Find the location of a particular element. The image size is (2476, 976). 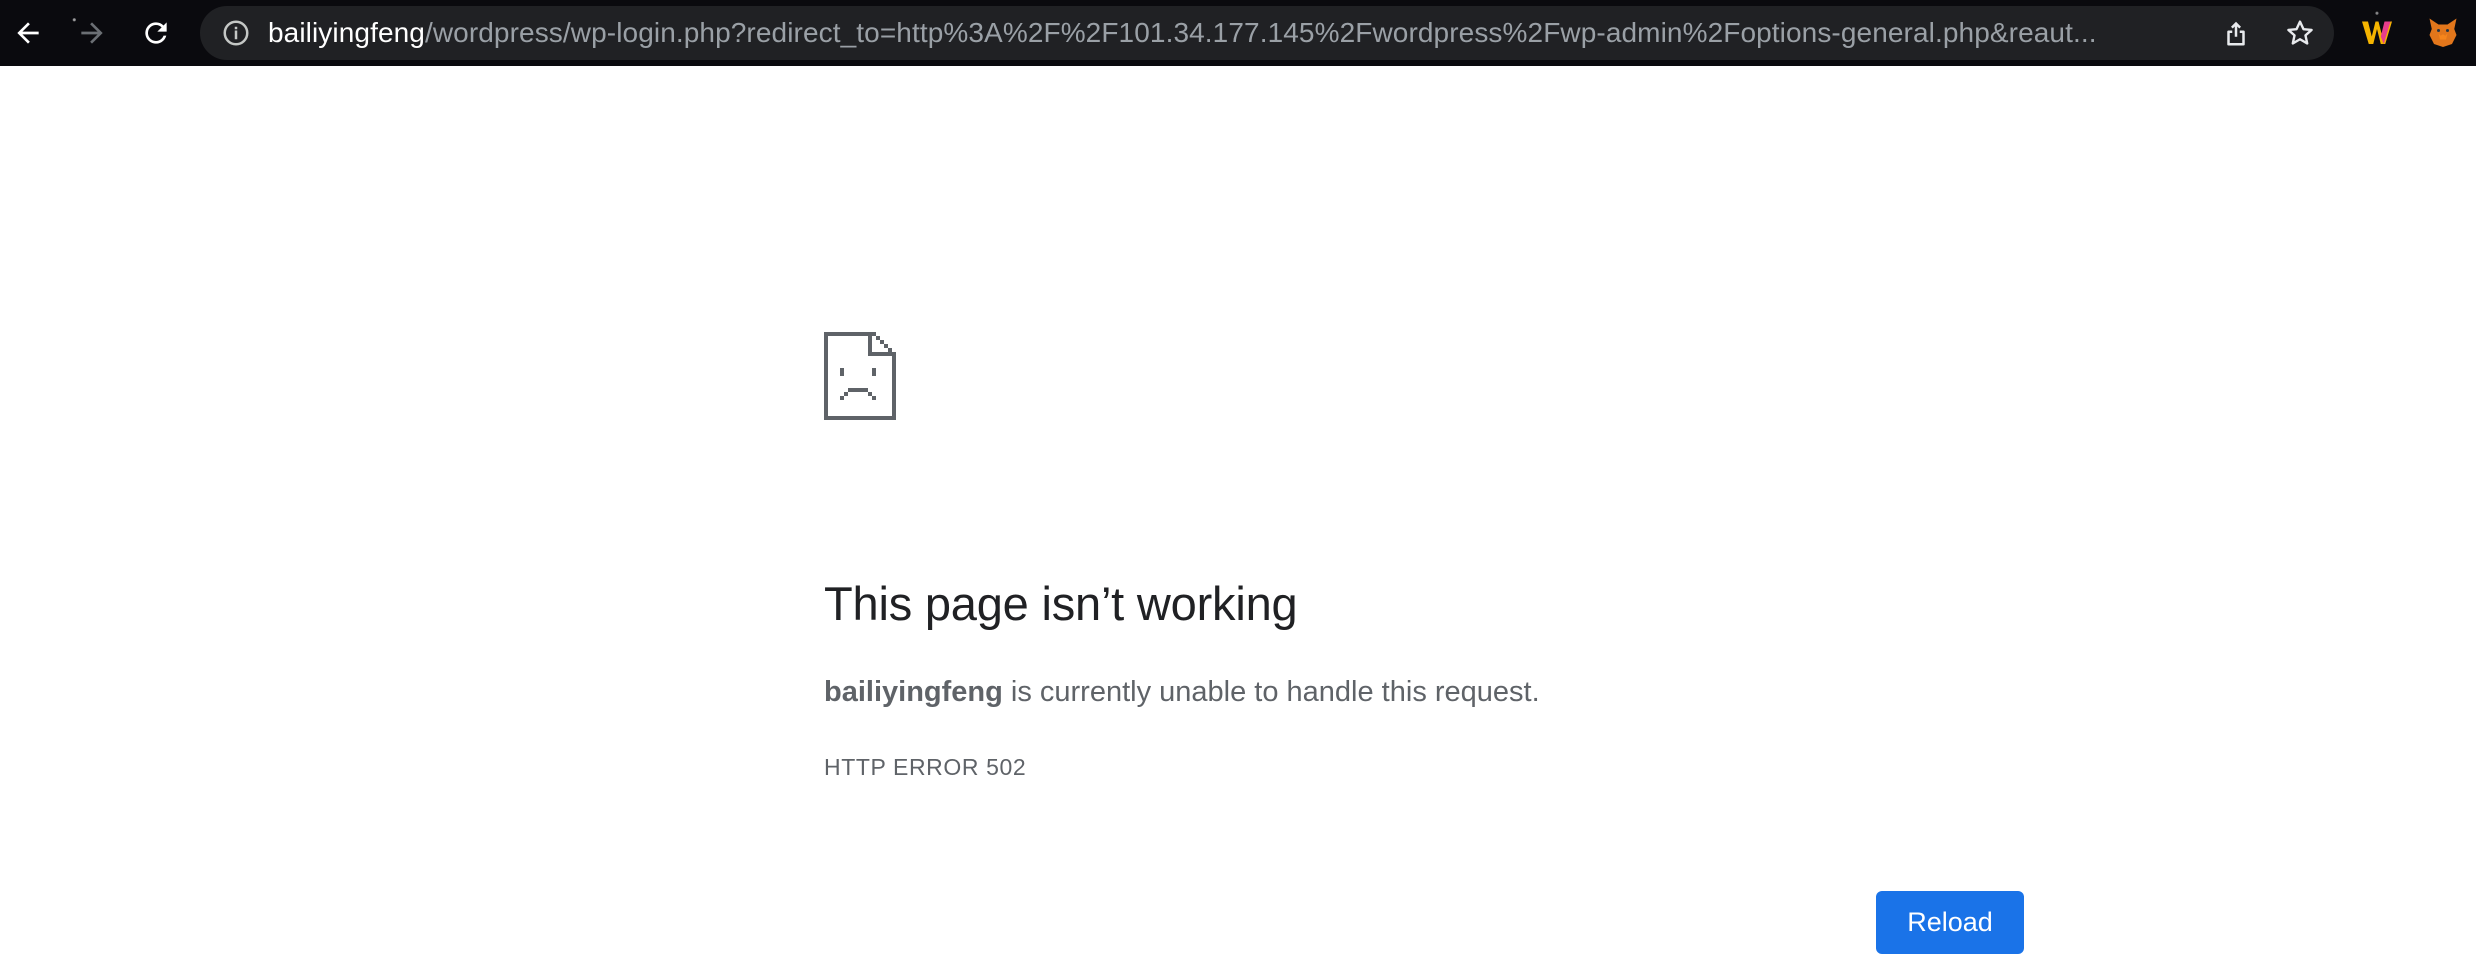

share-icon is located at coordinates (2236, 33).